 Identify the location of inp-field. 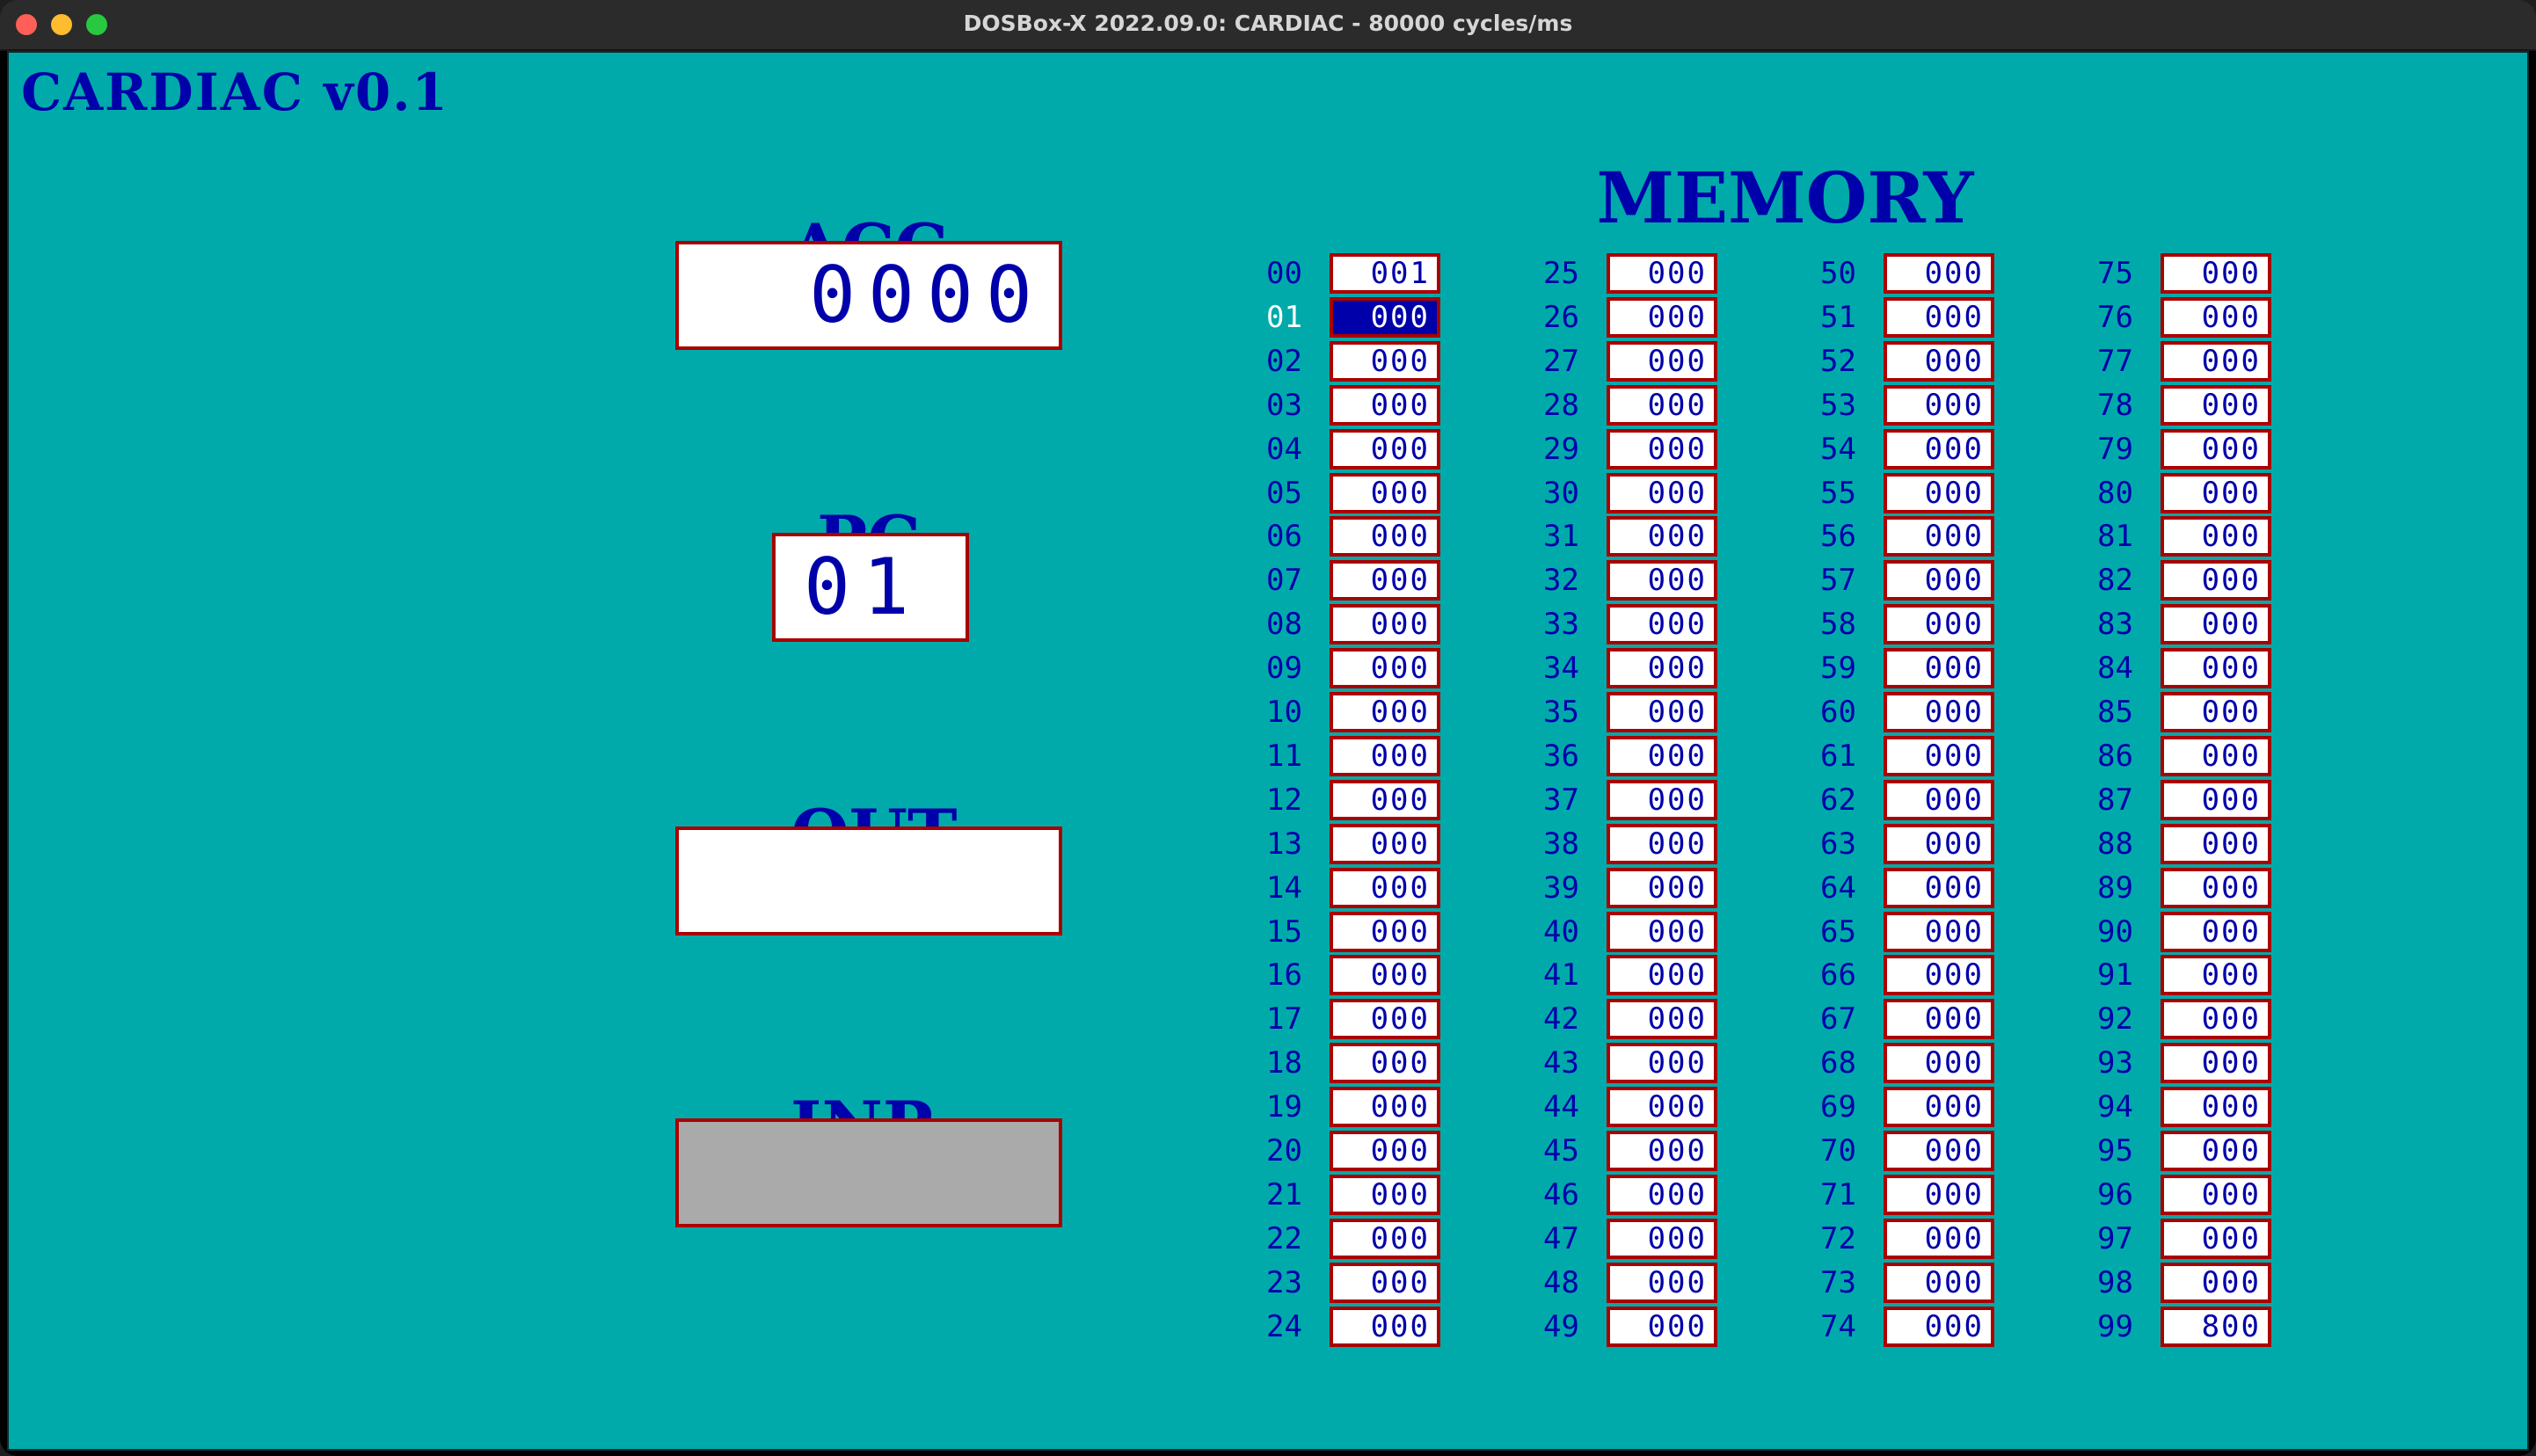
(869, 1172).